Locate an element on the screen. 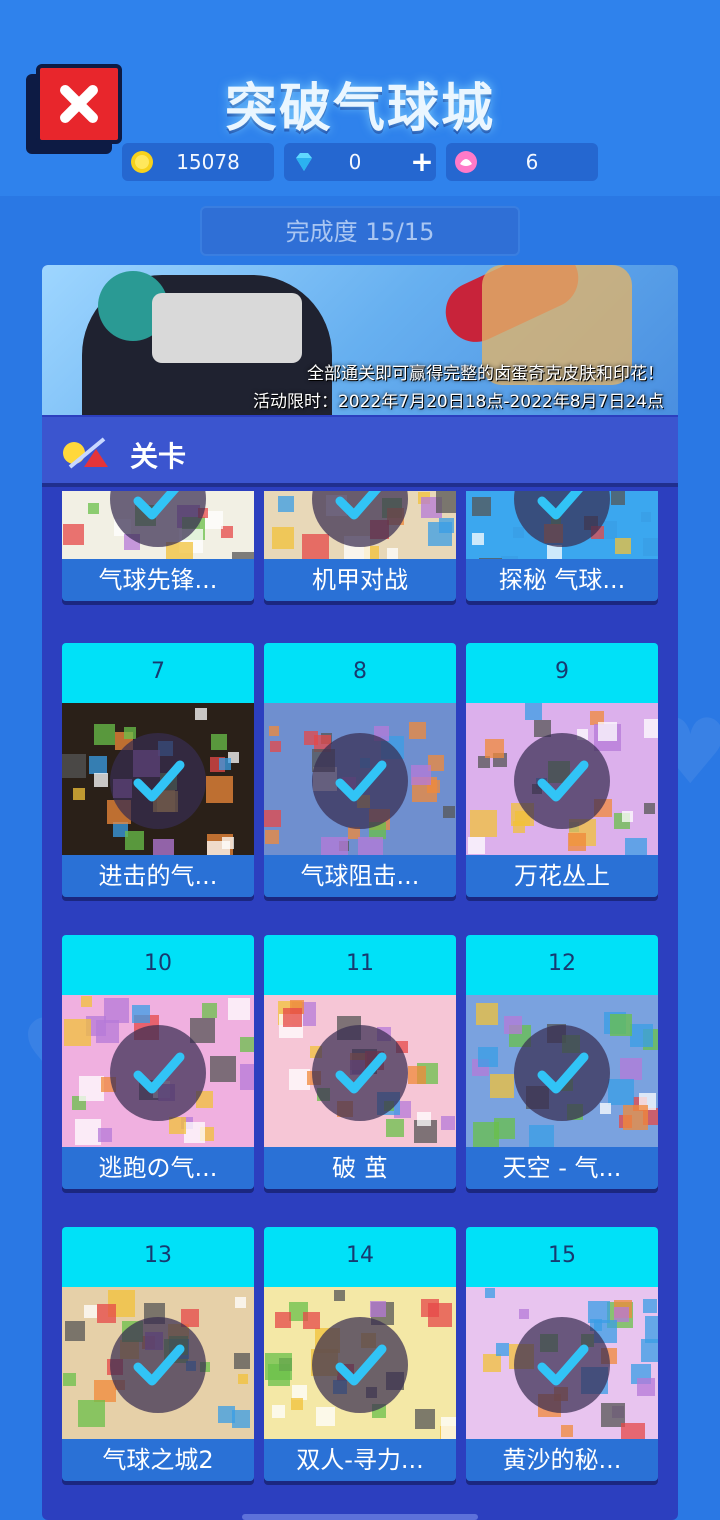 The width and height of the screenshot is (720, 1520). level-number: 8 is located at coordinates (360, 673).